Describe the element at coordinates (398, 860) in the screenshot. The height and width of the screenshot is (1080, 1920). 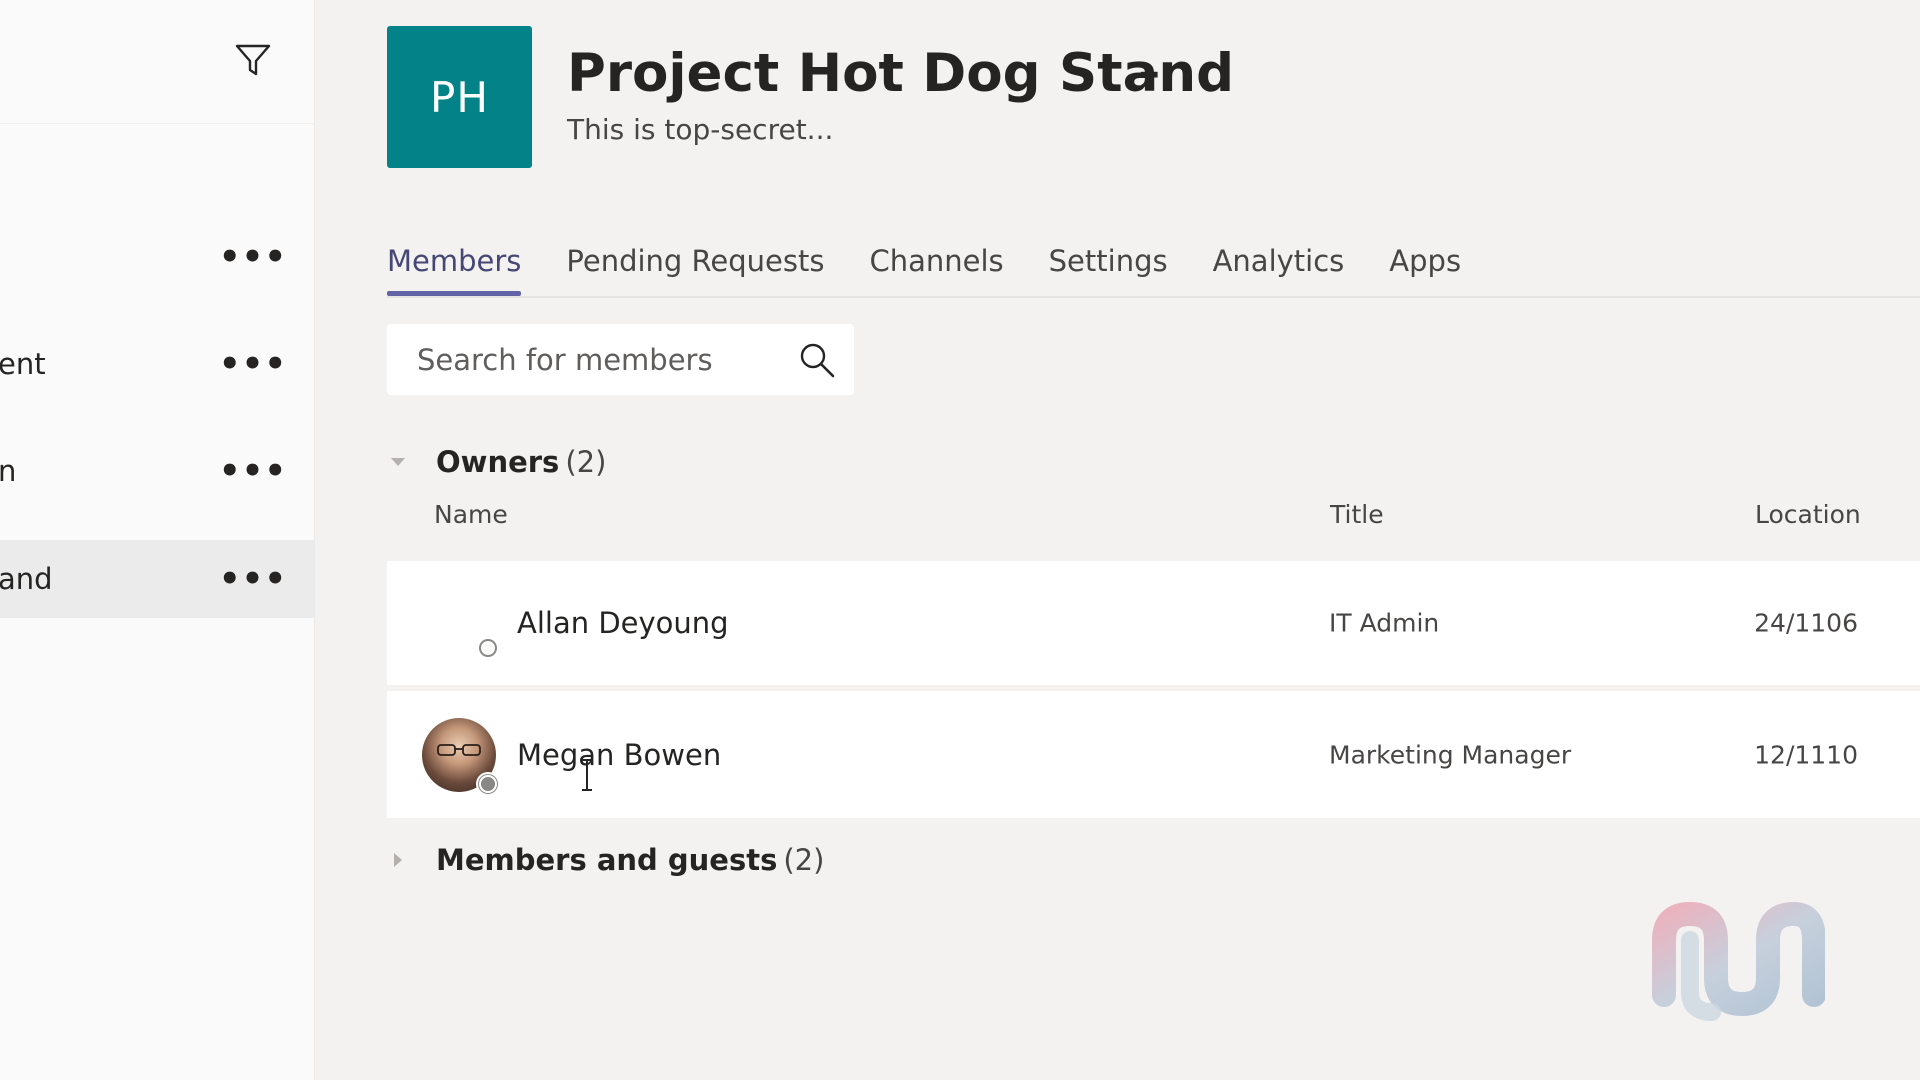
I see `caret-right-icon` at that location.